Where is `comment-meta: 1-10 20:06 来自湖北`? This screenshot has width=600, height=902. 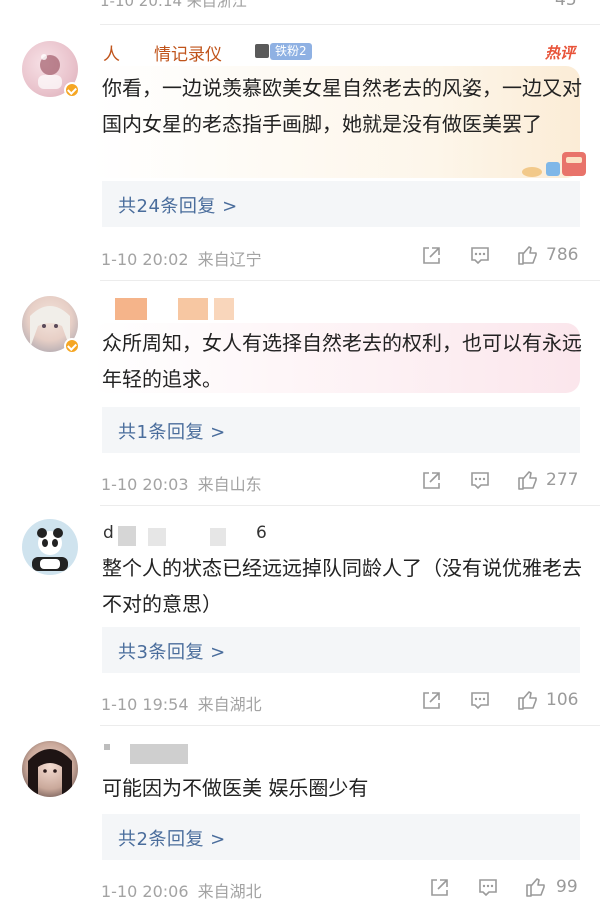 comment-meta: 1-10 20:06 来自湖北 is located at coordinates (181, 890).